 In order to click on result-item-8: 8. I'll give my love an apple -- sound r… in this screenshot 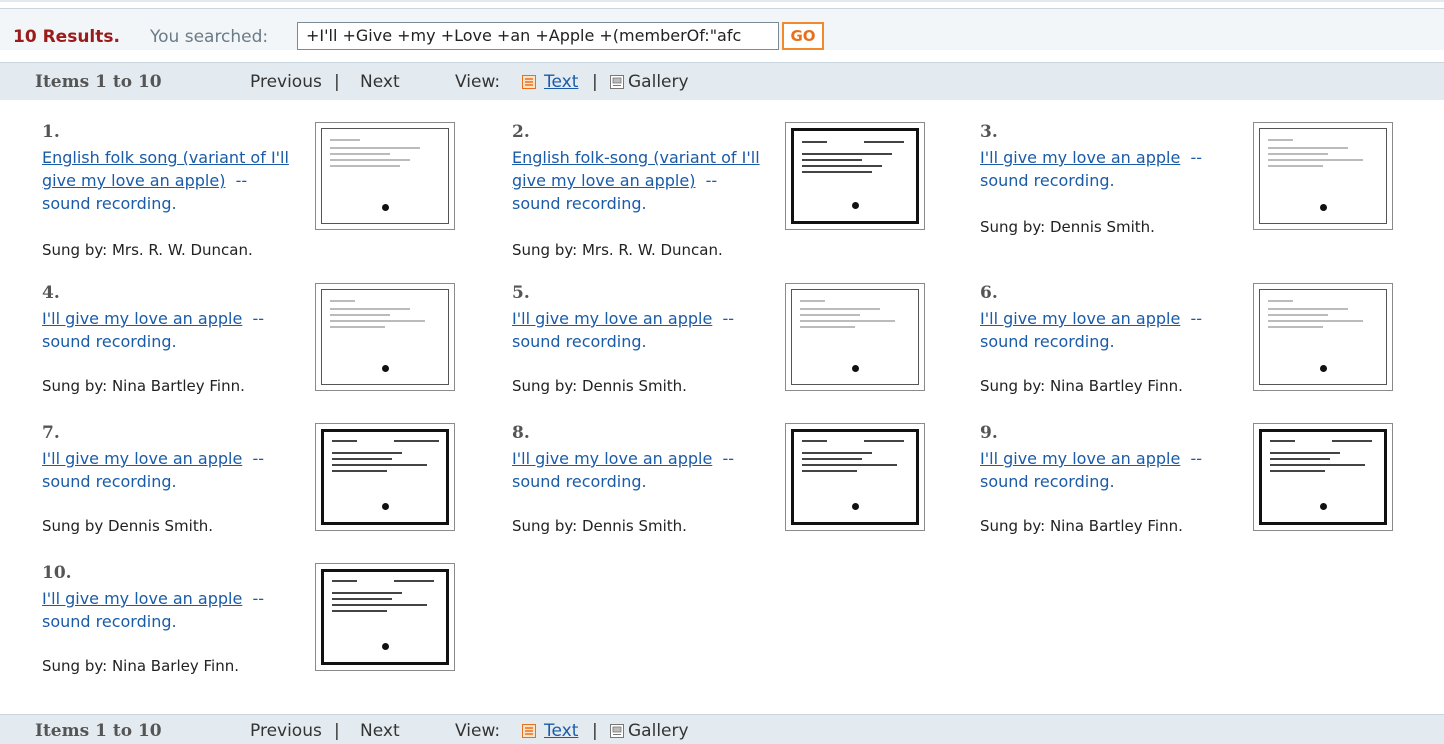, I will do `click(742, 503)`.